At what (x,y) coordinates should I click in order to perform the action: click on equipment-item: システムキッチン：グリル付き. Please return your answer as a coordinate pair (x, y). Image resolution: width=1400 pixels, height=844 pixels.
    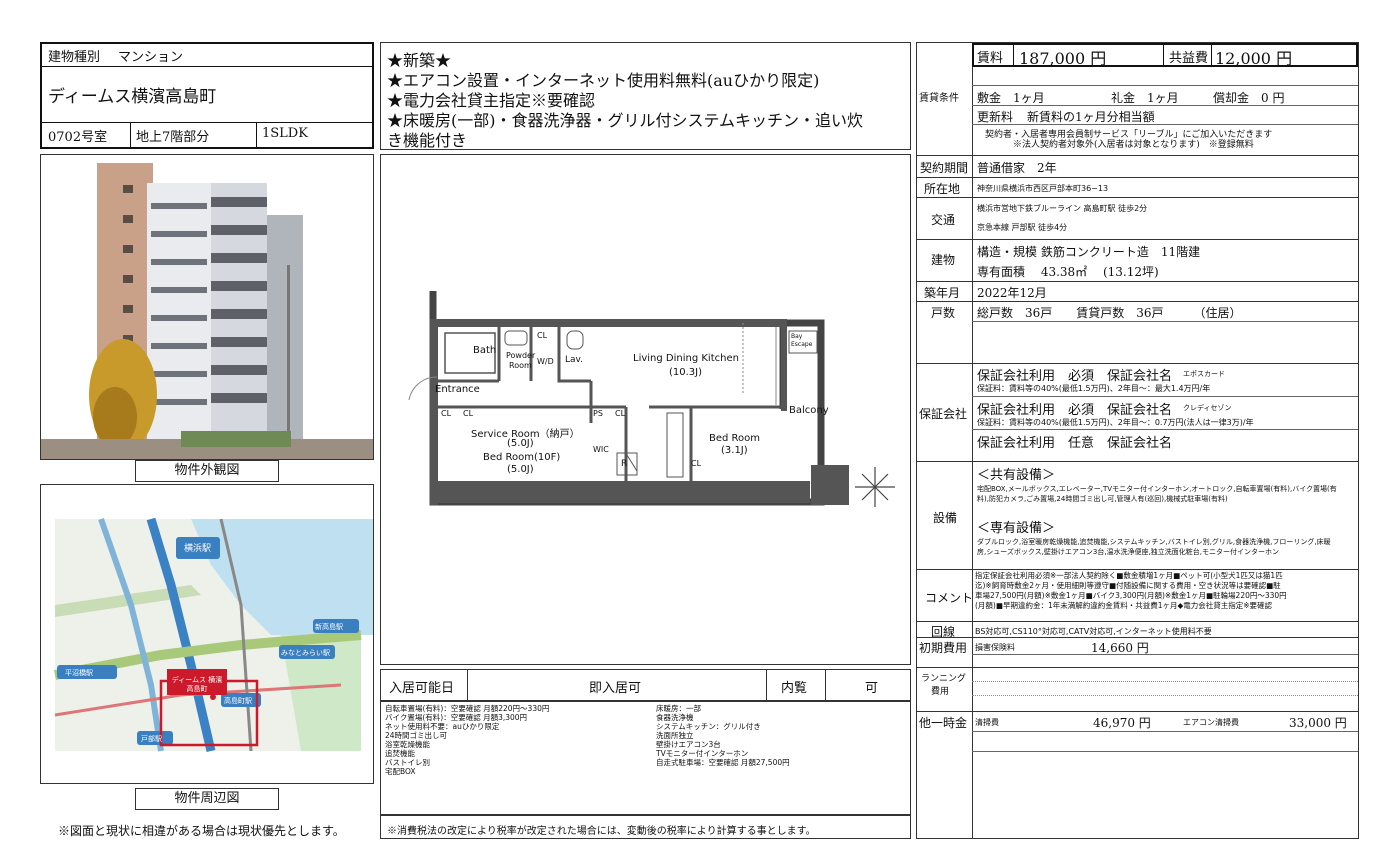
    Looking at the image, I should click on (708, 726).